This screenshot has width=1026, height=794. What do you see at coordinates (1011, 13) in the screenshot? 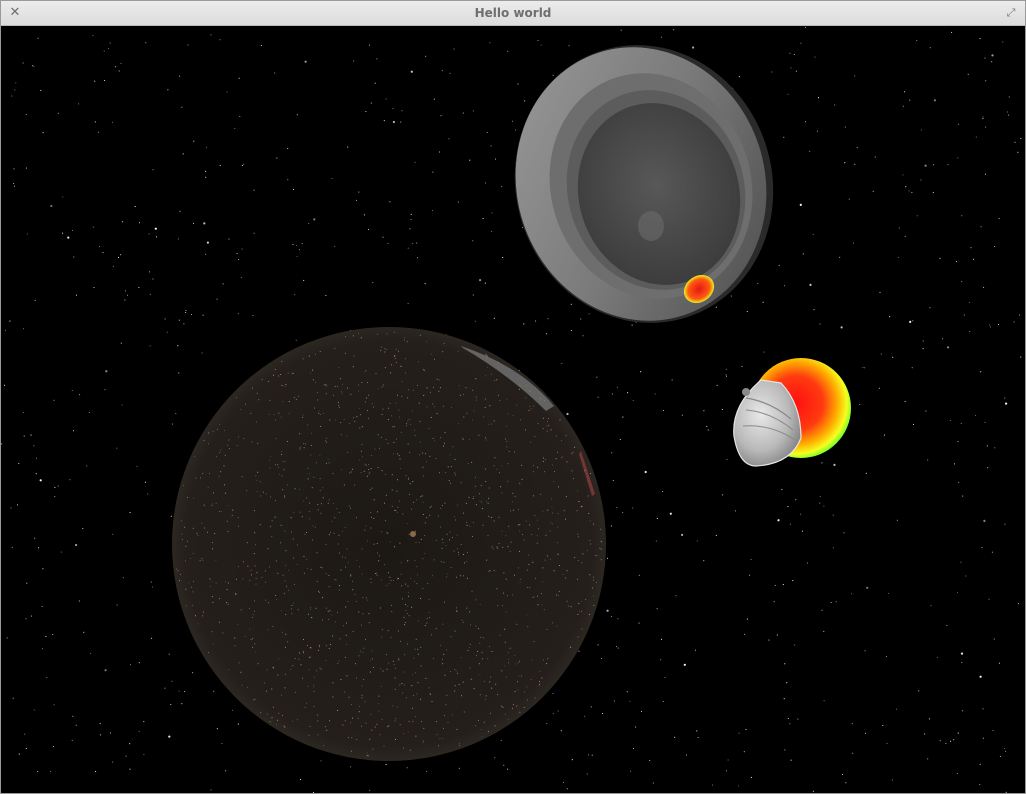
I see `maximize-icon: ⤢` at bounding box center [1011, 13].